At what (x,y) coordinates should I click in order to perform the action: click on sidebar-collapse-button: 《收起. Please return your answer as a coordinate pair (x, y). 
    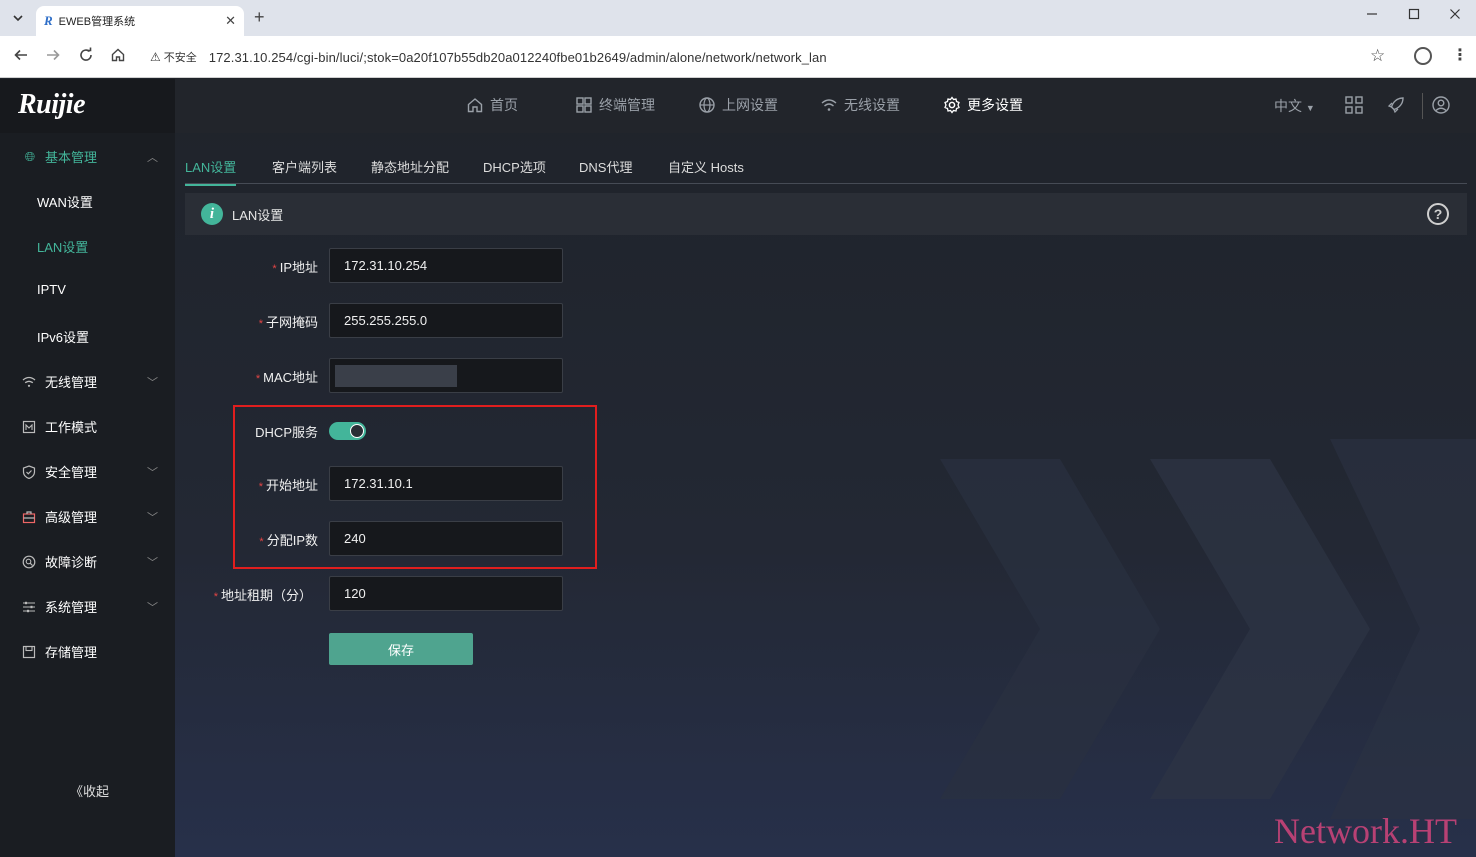
    Looking at the image, I should click on (89, 790).